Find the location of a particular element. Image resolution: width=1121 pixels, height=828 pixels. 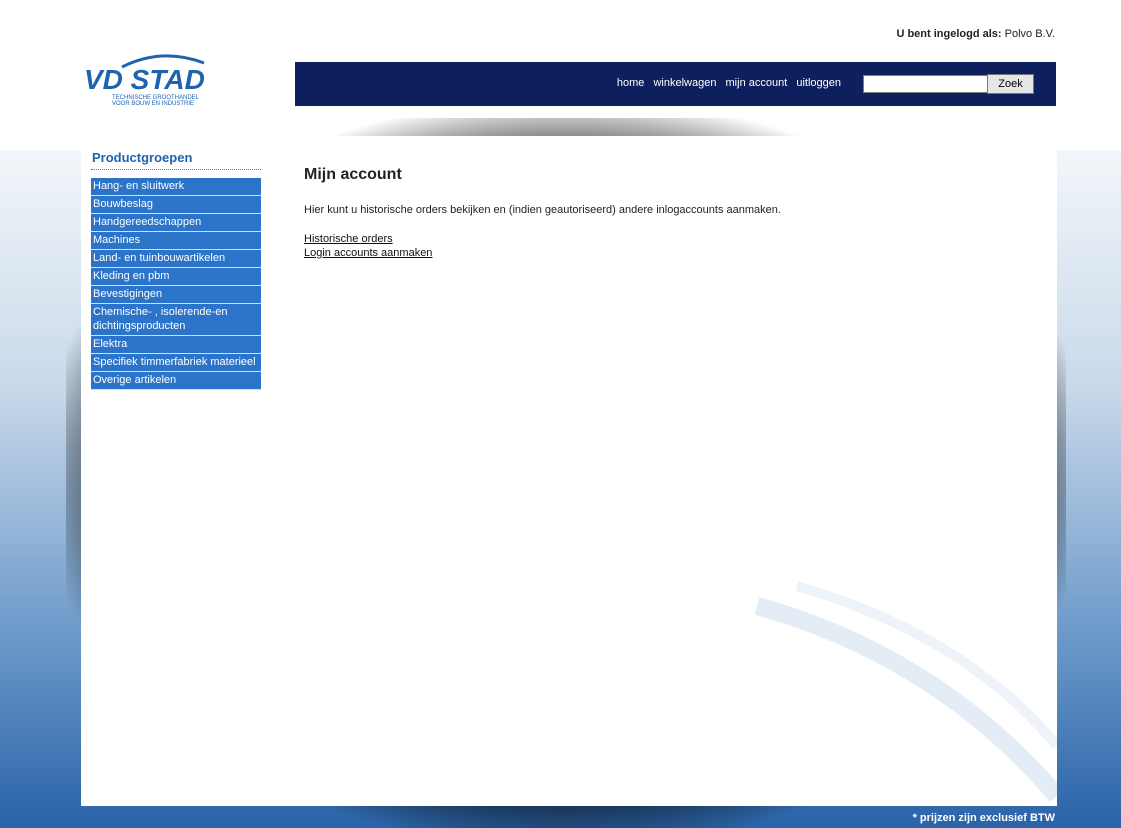

sidebar-item-kleding-en-pbm: Kleding en pbm is located at coordinates (176, 277).